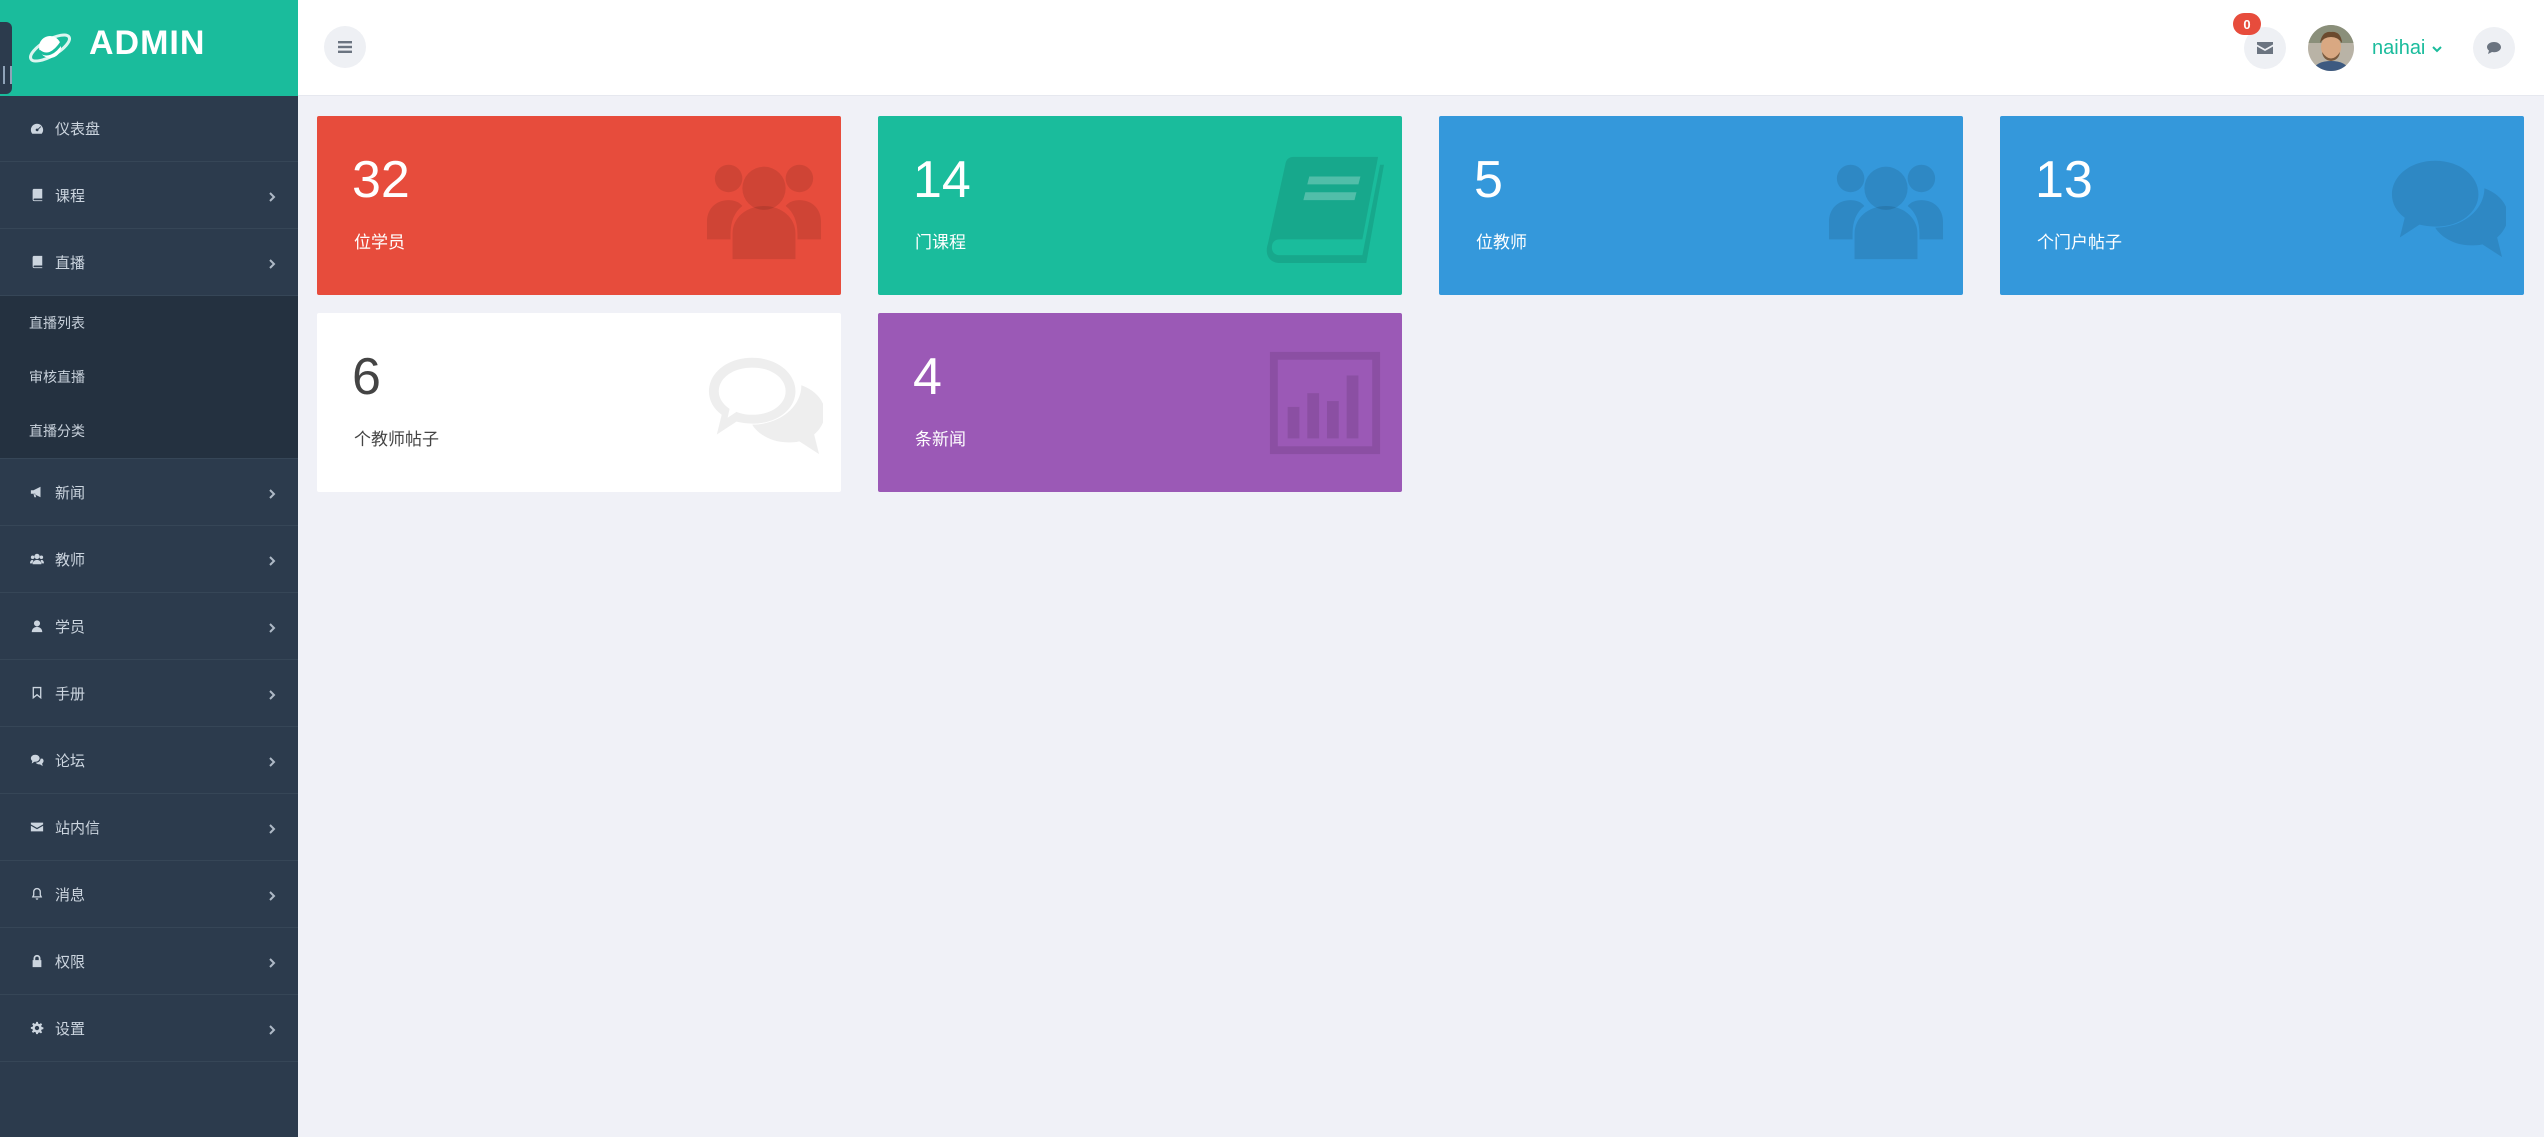  I want to click on stat-label: 位学员, so click(379, 243).